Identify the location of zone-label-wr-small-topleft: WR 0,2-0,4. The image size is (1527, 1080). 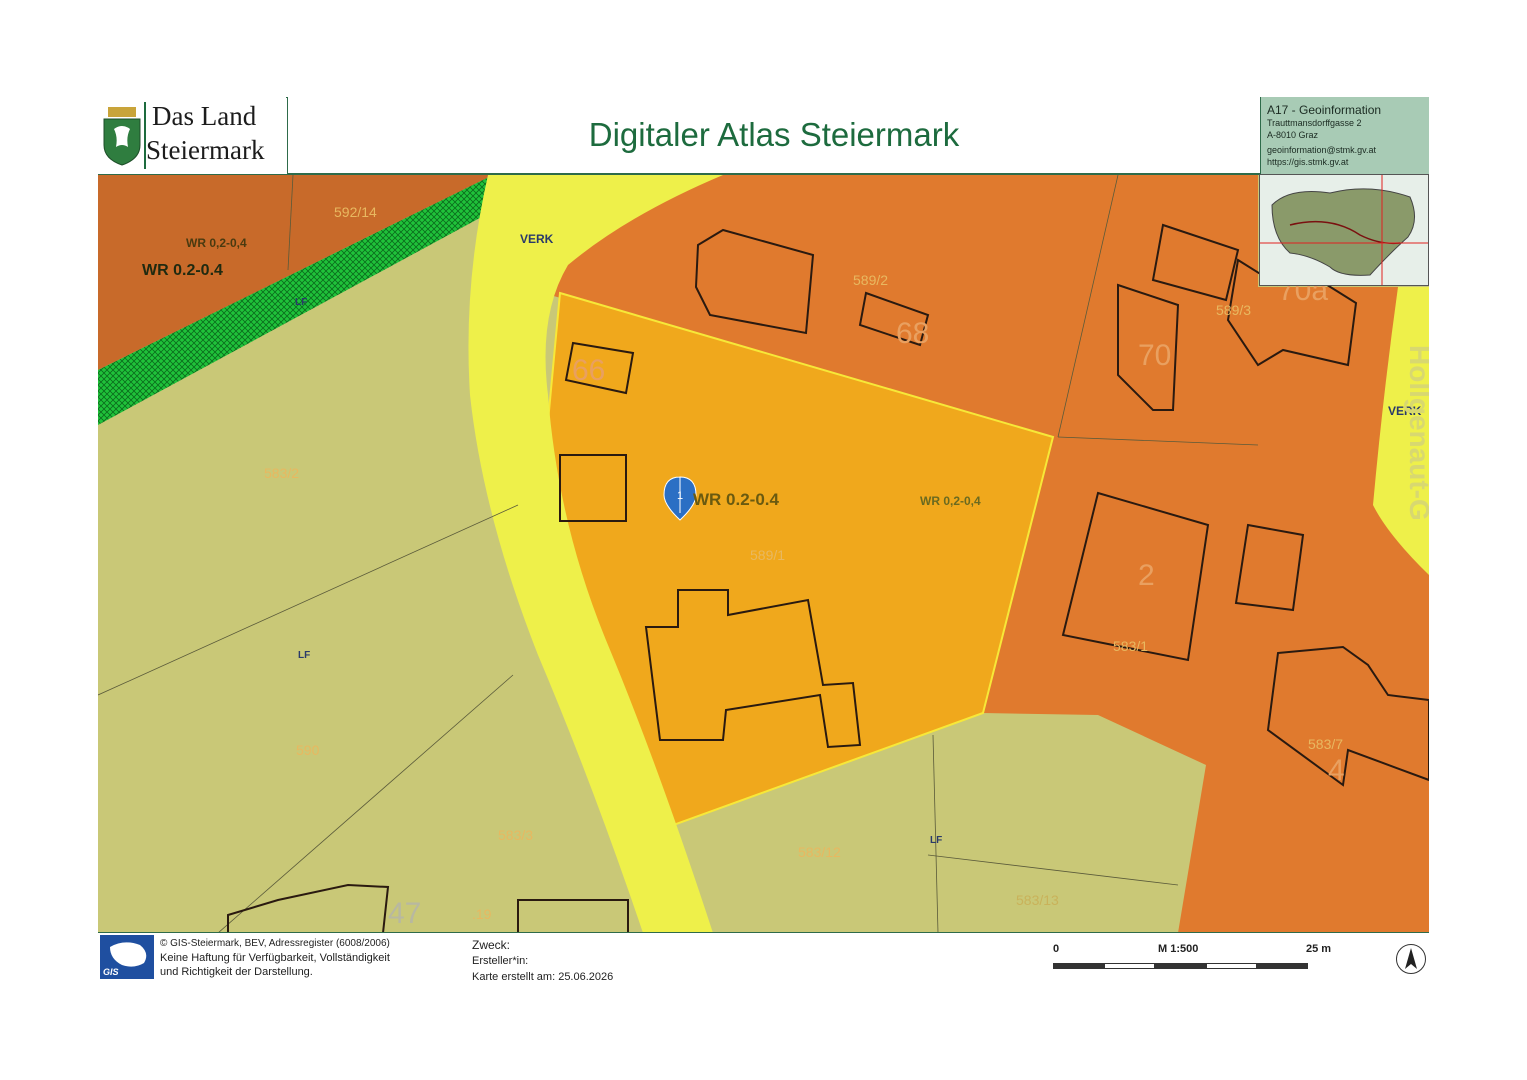
(216, 243).